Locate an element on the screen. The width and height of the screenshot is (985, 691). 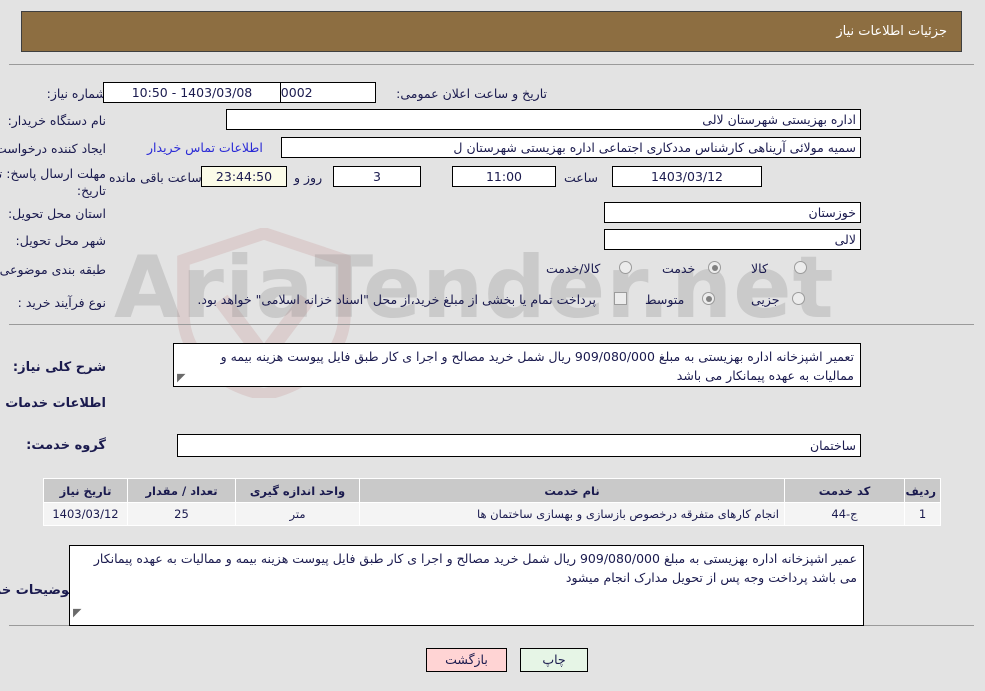
need-number-label: شماره نیاز: is located at coordinates (77, 93).